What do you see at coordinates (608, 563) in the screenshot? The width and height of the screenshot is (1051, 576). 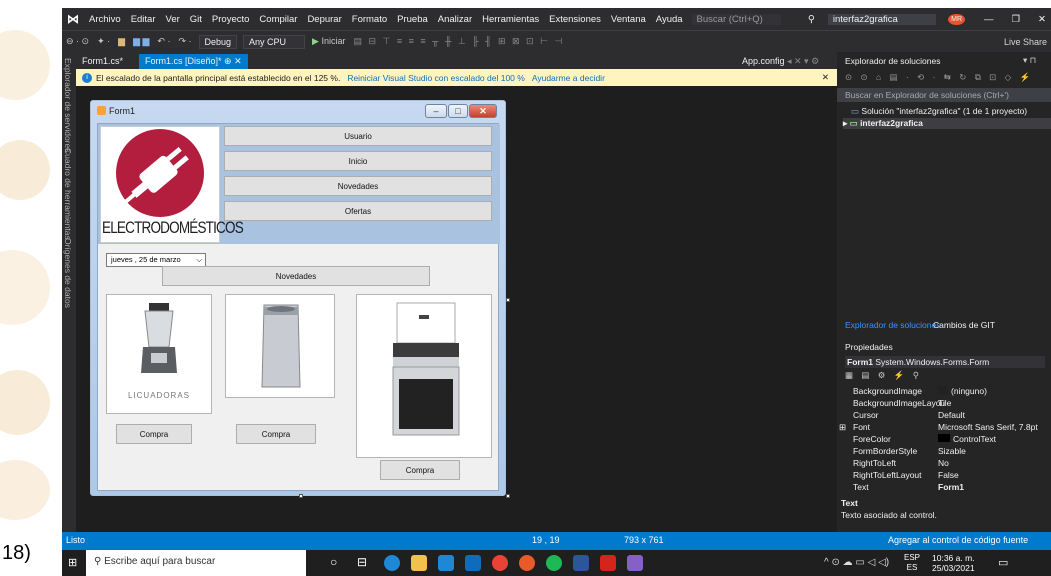 I see `acrobat-icon` at bounding box center [608, 563].